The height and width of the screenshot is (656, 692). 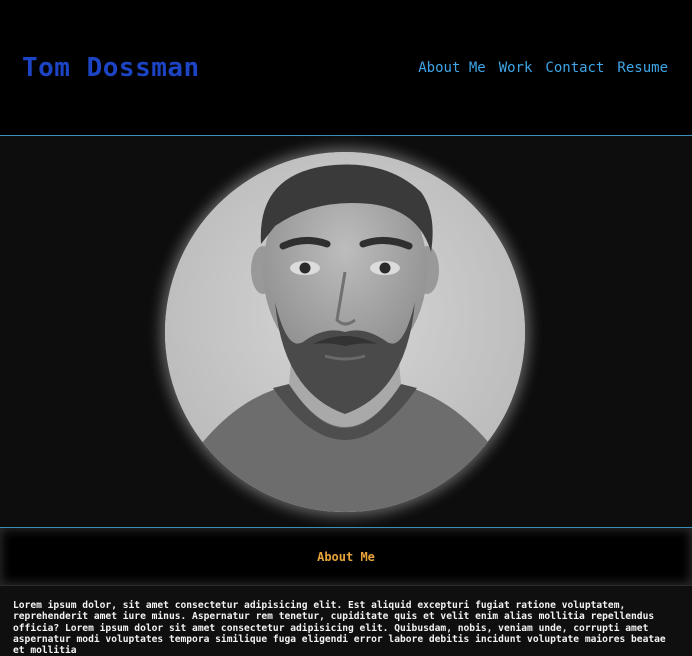 I want to click on nav-link-resume: Resume, so click(x=642, y=68).